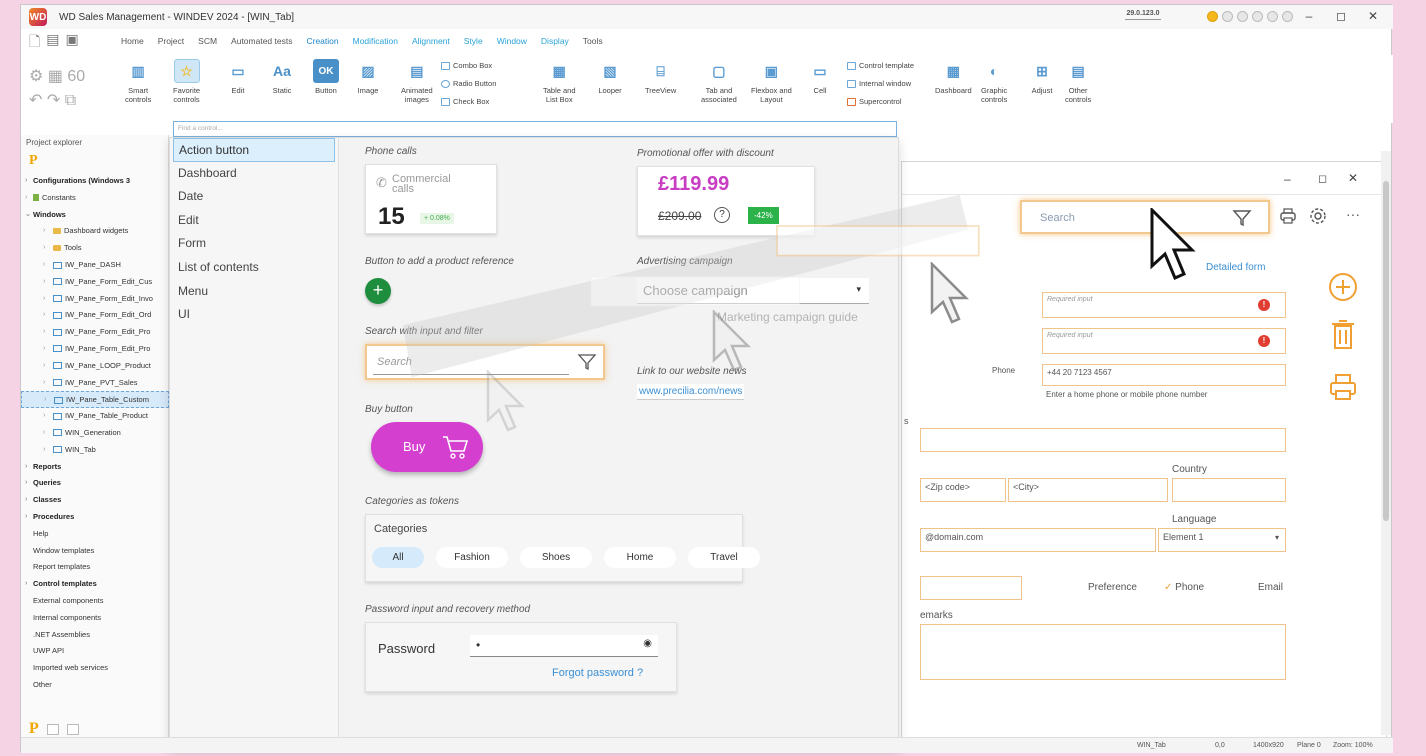  Describe the element at coordinates (95, 315) in the screenshot. I see `tree-item: › IW_Pane_Form_Edit_Ord` at that location.